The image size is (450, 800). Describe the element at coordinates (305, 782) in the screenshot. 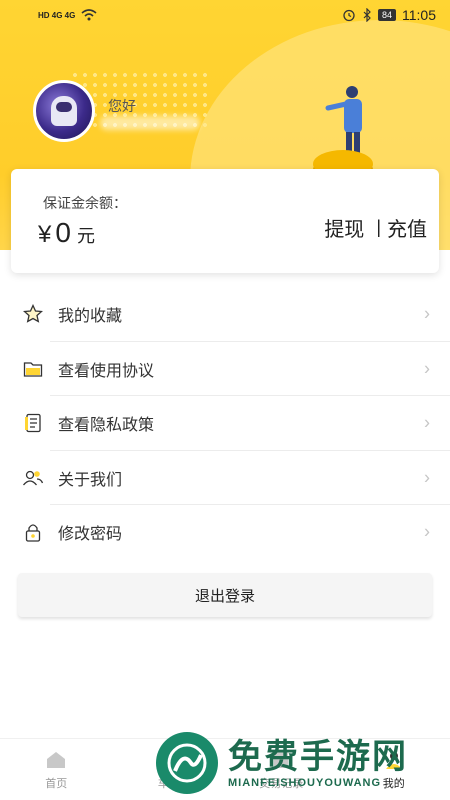

I see `watermark-subtitle: MIANFEISHOUYOUWANG` at that location.